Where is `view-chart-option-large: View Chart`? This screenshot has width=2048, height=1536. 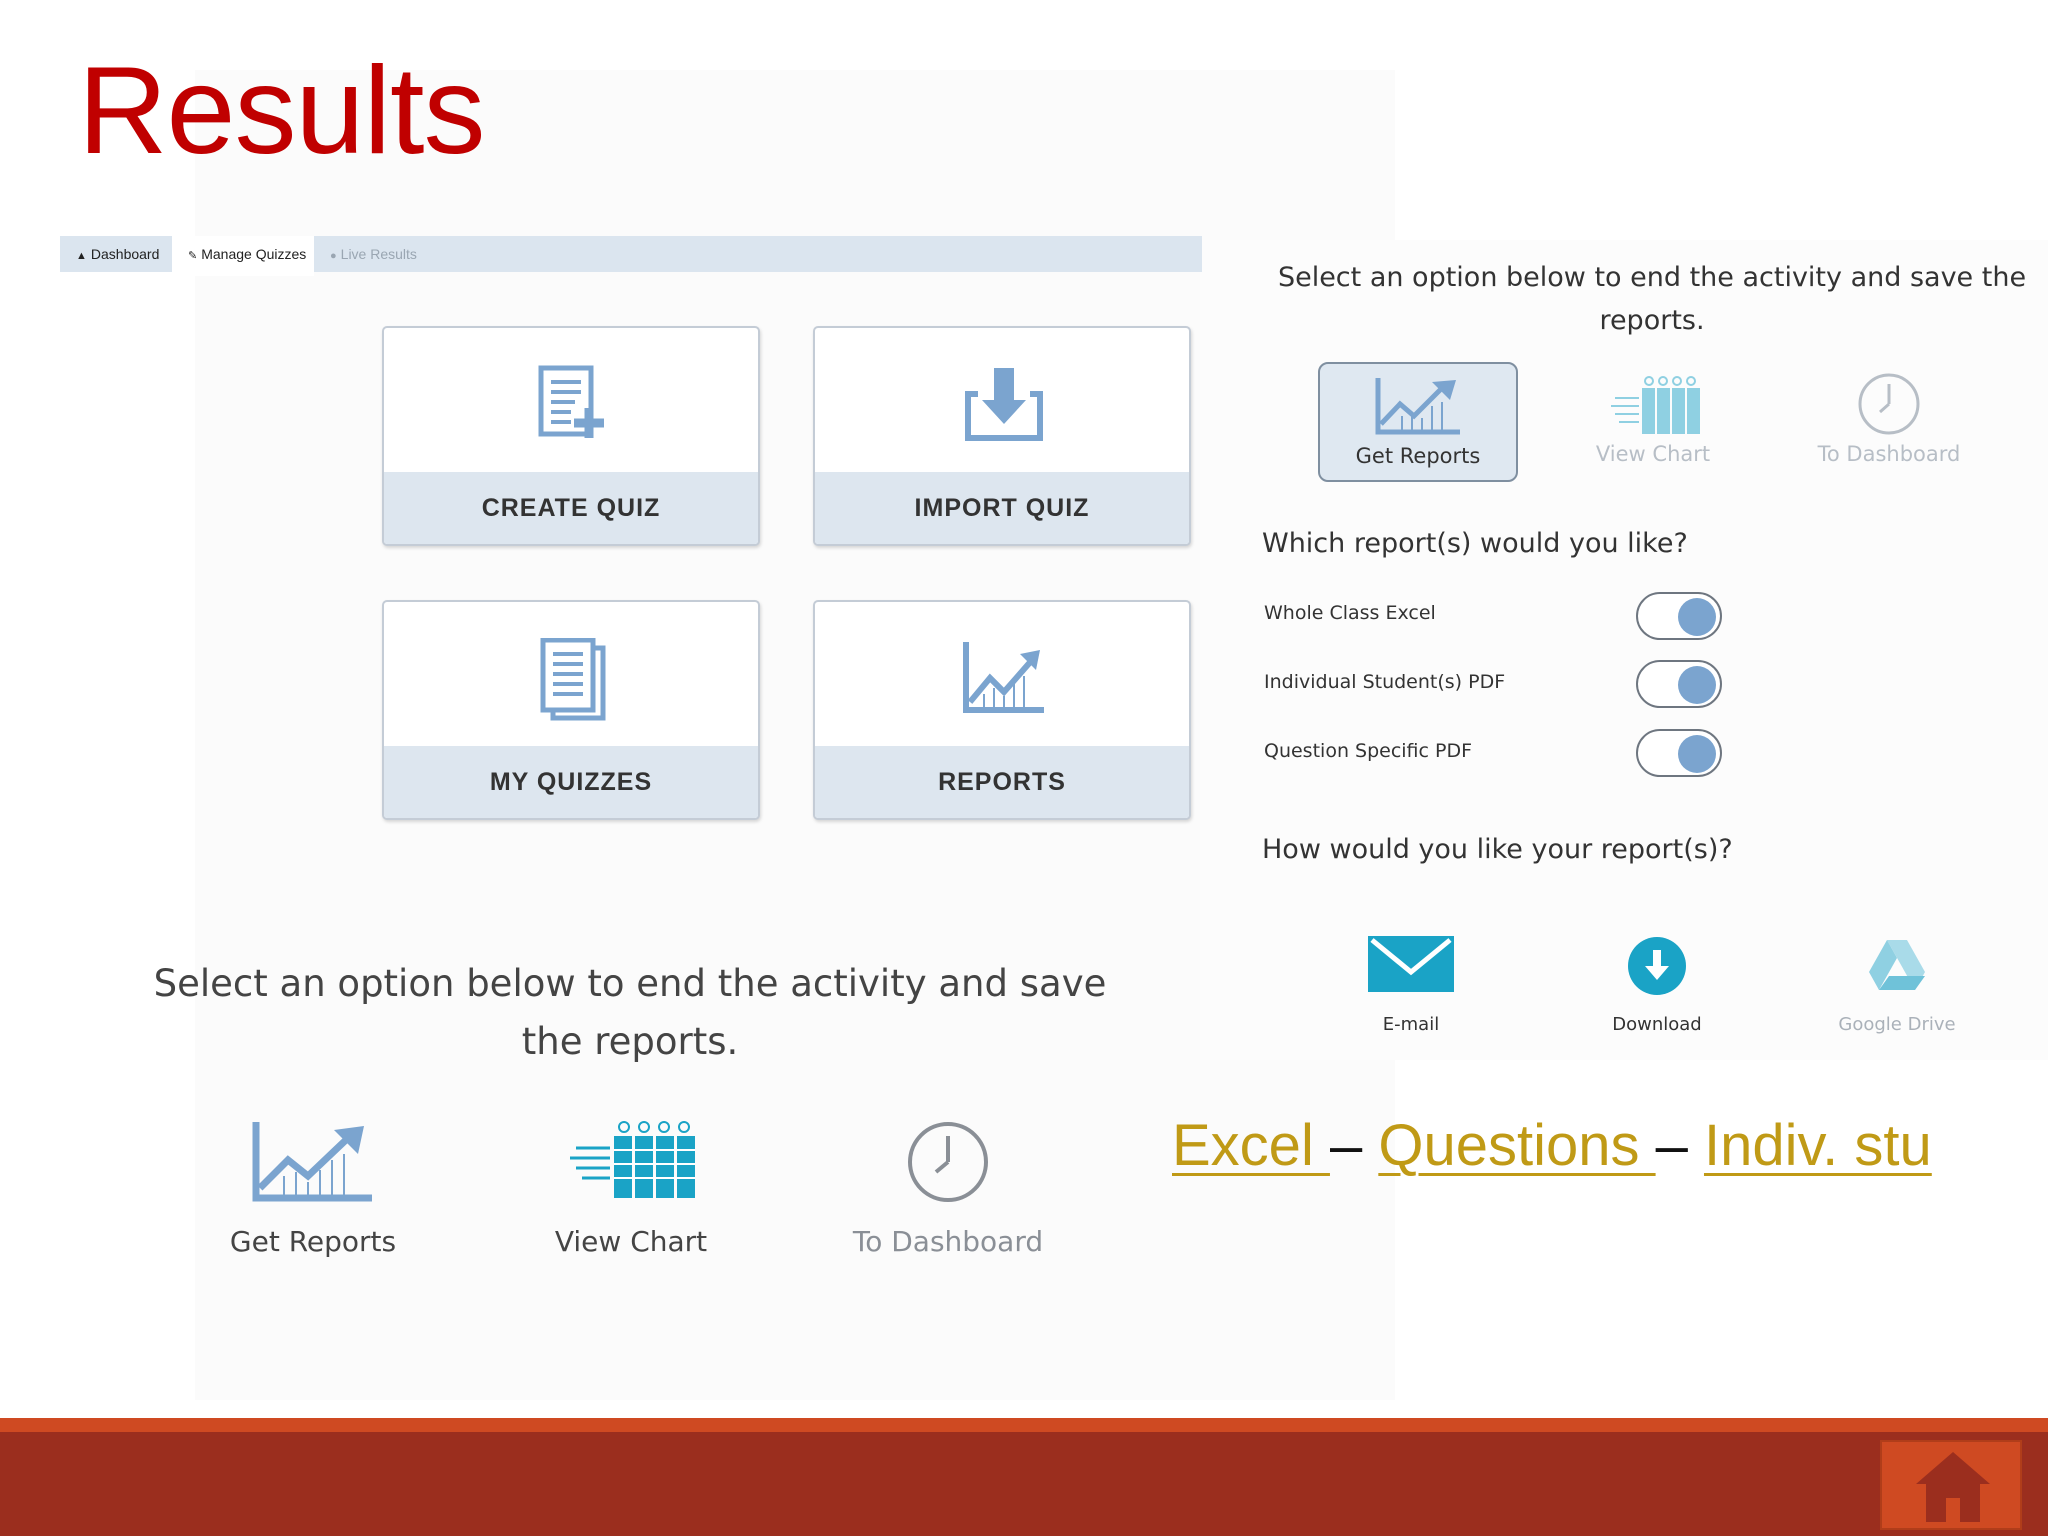
view-chart-option-large: View Chart is located at coordinates (631, 1195).